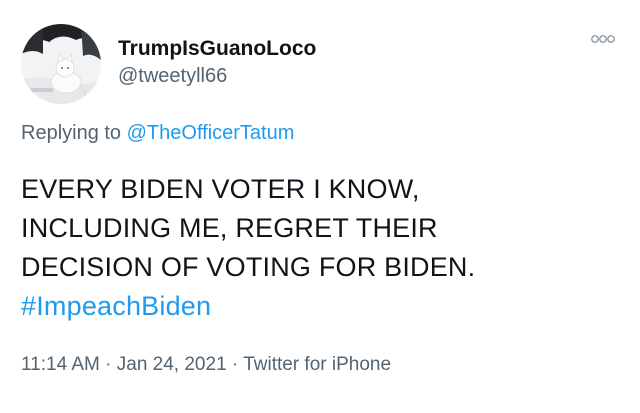 The width and height of the screenshot is (640, 413). What do you see at coordinates (172, 364) in the screenshot?
I see `tweet-date: Jan 24, 2021` at bounding box center [172, 364].